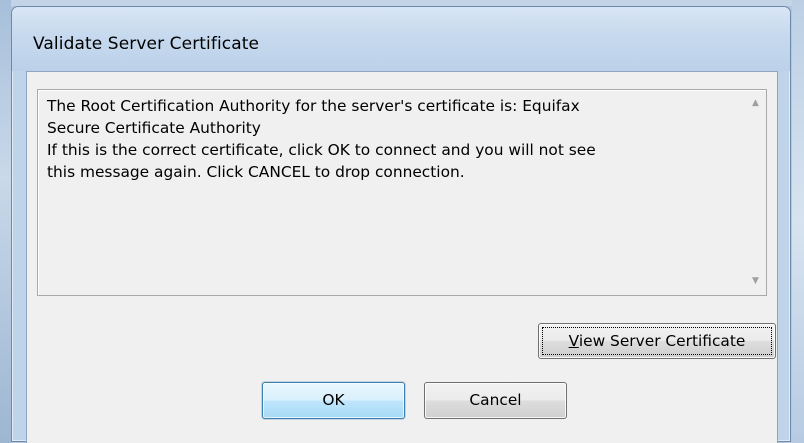  I want to click on scroll-down-arrow-icon: ▼, so click(755, 281).